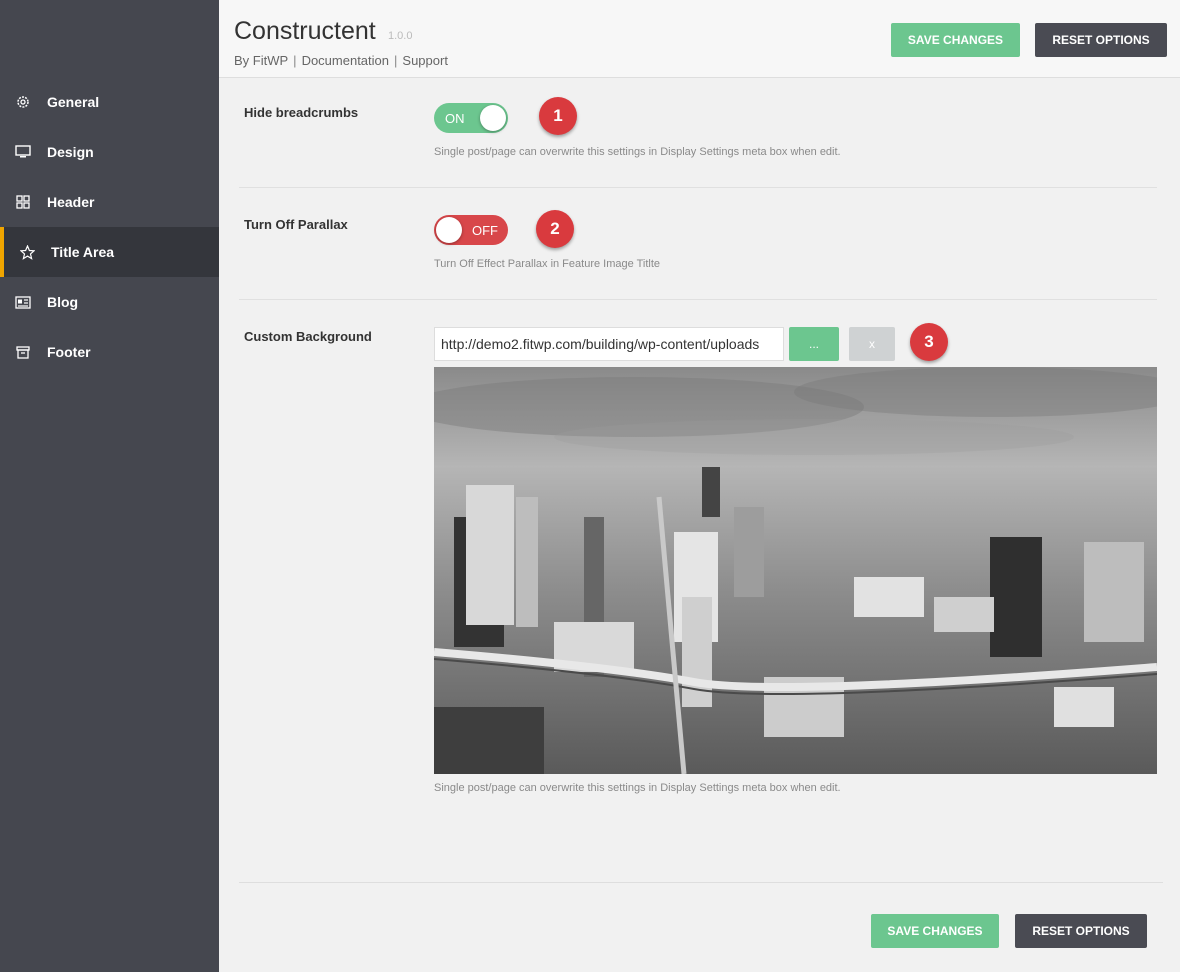  I want to click on sidebar-item-title-area: Title Area, so click(109, 252).